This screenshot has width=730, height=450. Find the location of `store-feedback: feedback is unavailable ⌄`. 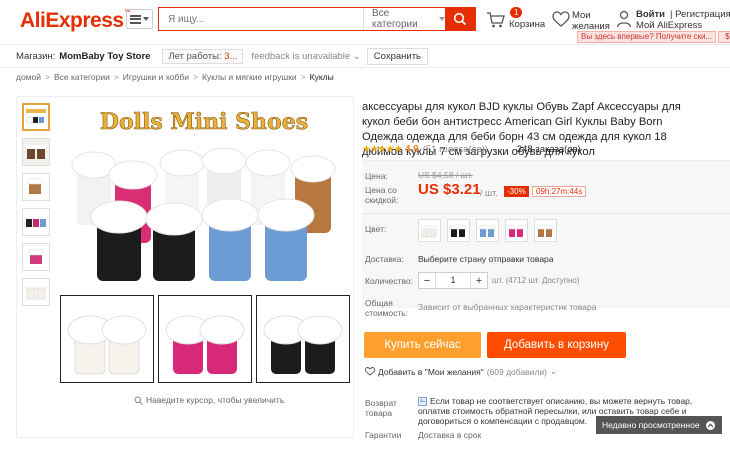

store-feedback: feedback is unavailable ⌄ is located at coordinates (305, 56).